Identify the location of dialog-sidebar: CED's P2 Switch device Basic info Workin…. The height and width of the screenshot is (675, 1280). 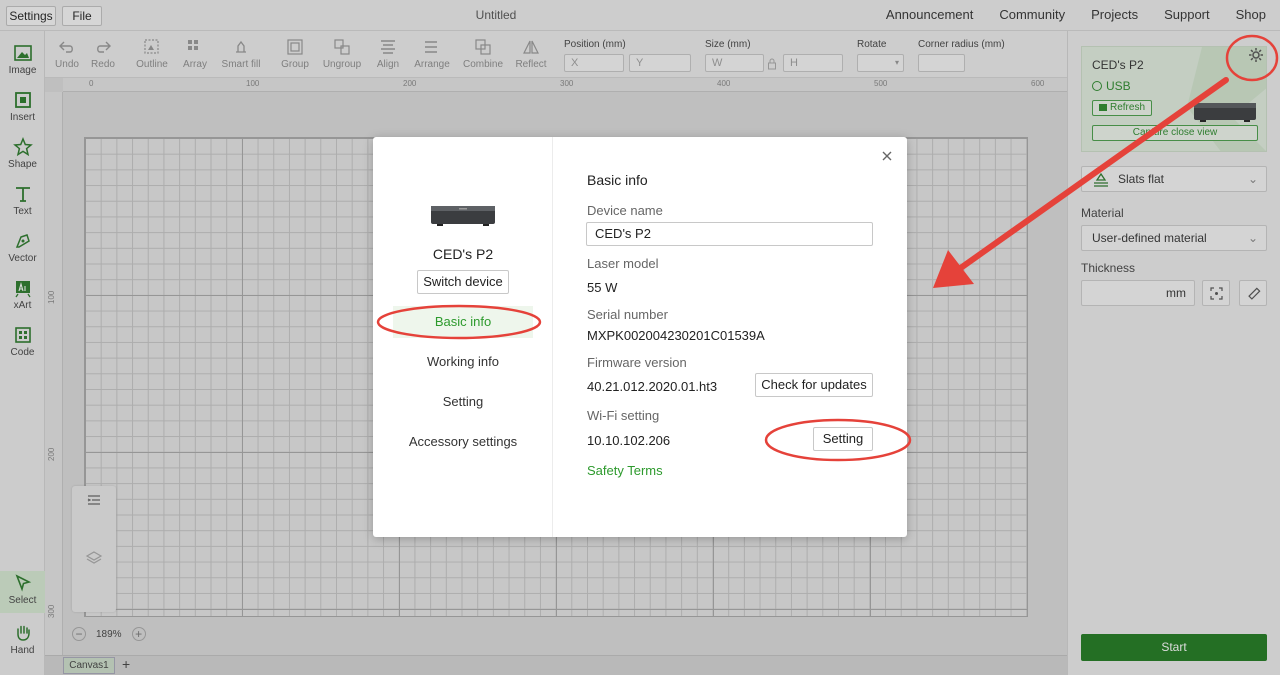
(463, 337).